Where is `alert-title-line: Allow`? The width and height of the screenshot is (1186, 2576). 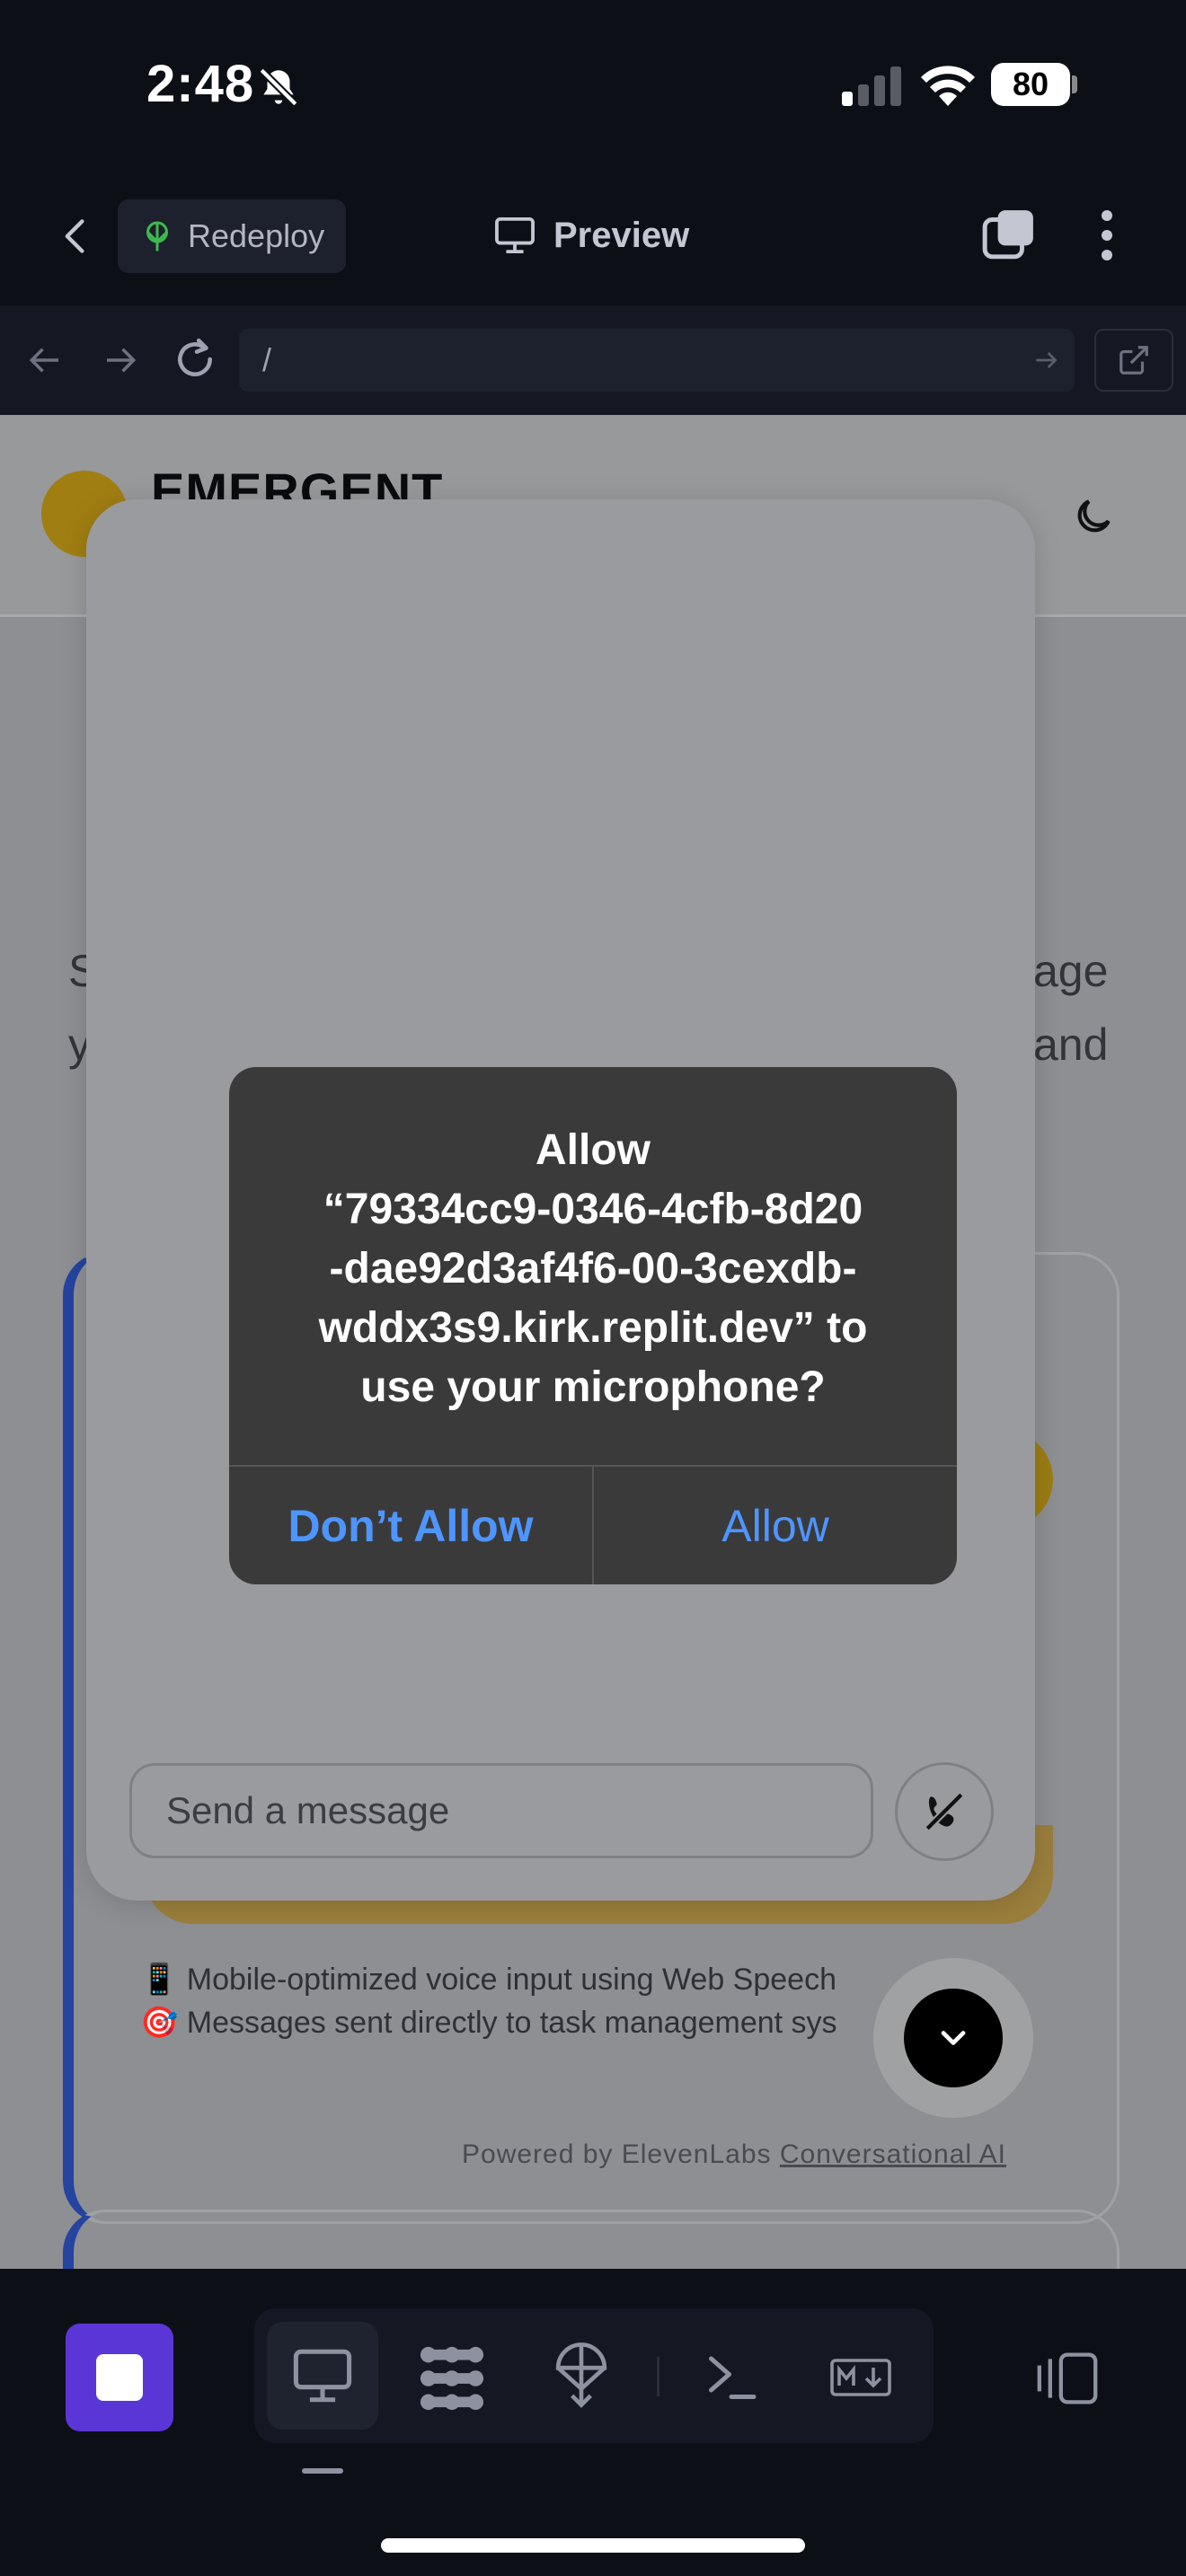 alert-title-line: Allow is located at coordinates (593, 1150).